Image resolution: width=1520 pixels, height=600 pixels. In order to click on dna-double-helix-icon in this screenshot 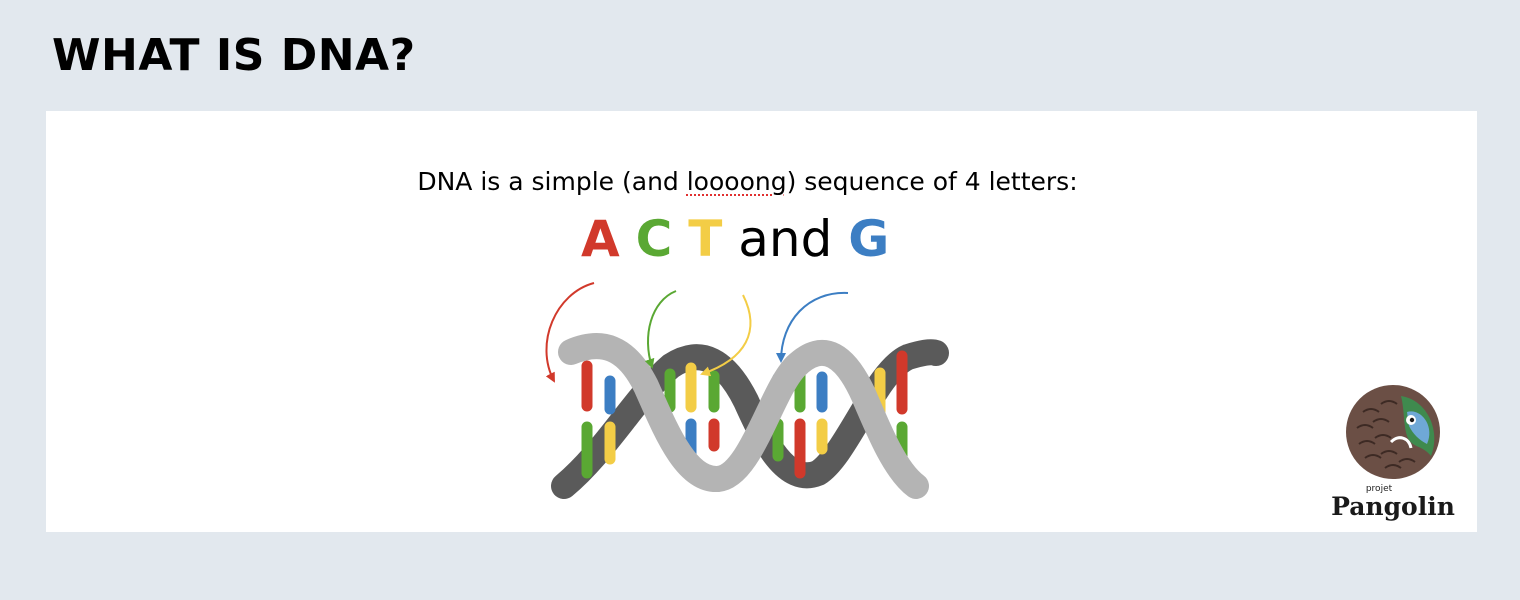, I will do `click(747, 390)`.